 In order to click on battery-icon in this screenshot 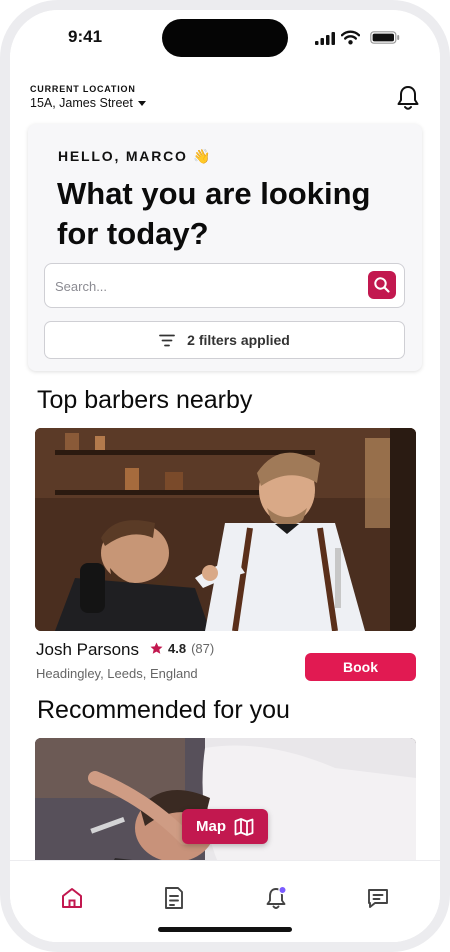, I will do `click(385, 37)`.